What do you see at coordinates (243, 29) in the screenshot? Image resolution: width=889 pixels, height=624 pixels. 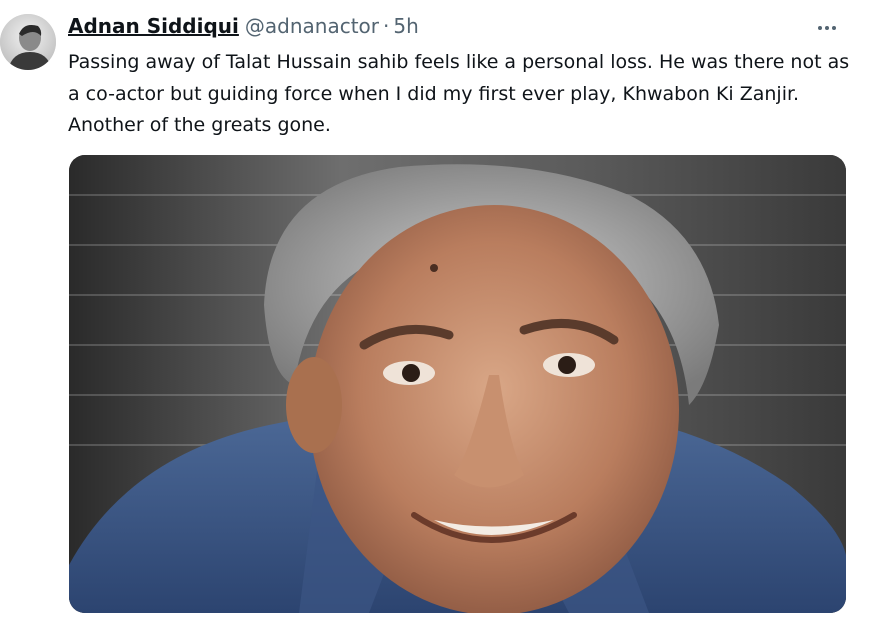 I see `tweet-header: Adnan Siddiqui @adnanactor · 5h` at bounding box center [243, 29].